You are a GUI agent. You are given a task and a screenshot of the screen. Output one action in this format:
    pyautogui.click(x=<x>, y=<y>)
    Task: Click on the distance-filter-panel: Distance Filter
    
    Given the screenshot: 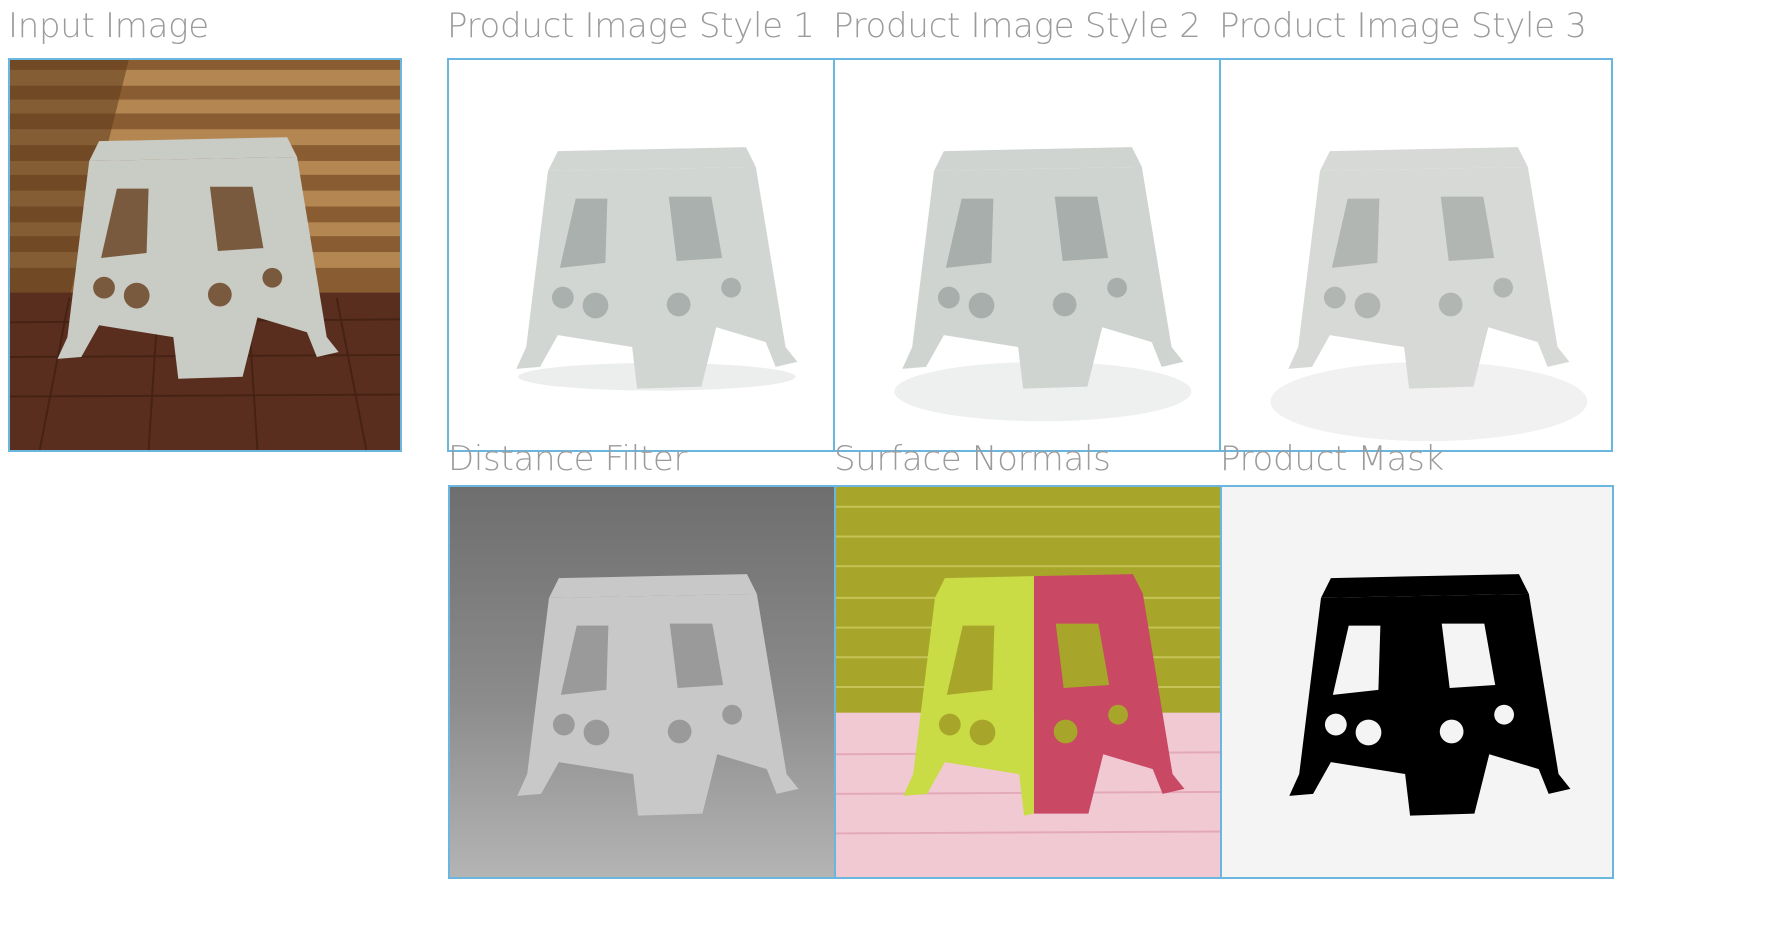 What is the action you would take?
    pyautogui.click(x=648, y=669)
    